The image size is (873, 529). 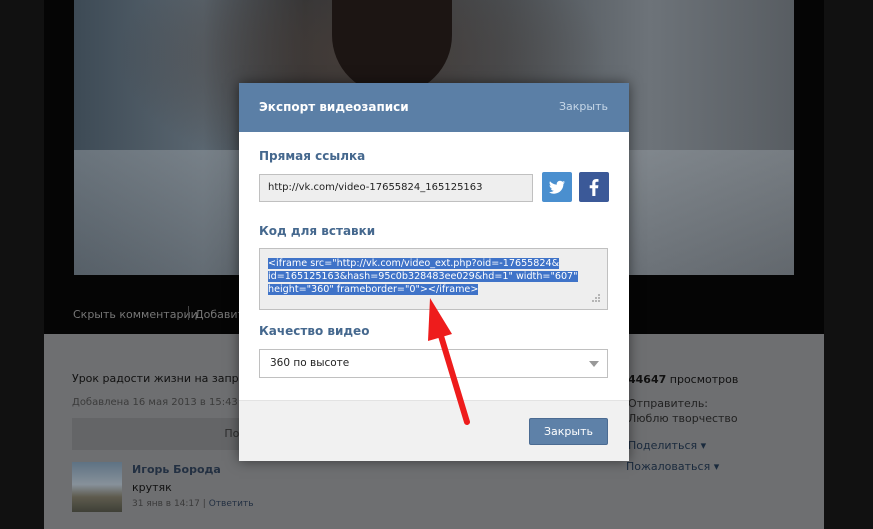 What do you see at coordinates (152, 487) in the screenshot?
I see `comment-text: крутяк` at bounding box center [152, 487].